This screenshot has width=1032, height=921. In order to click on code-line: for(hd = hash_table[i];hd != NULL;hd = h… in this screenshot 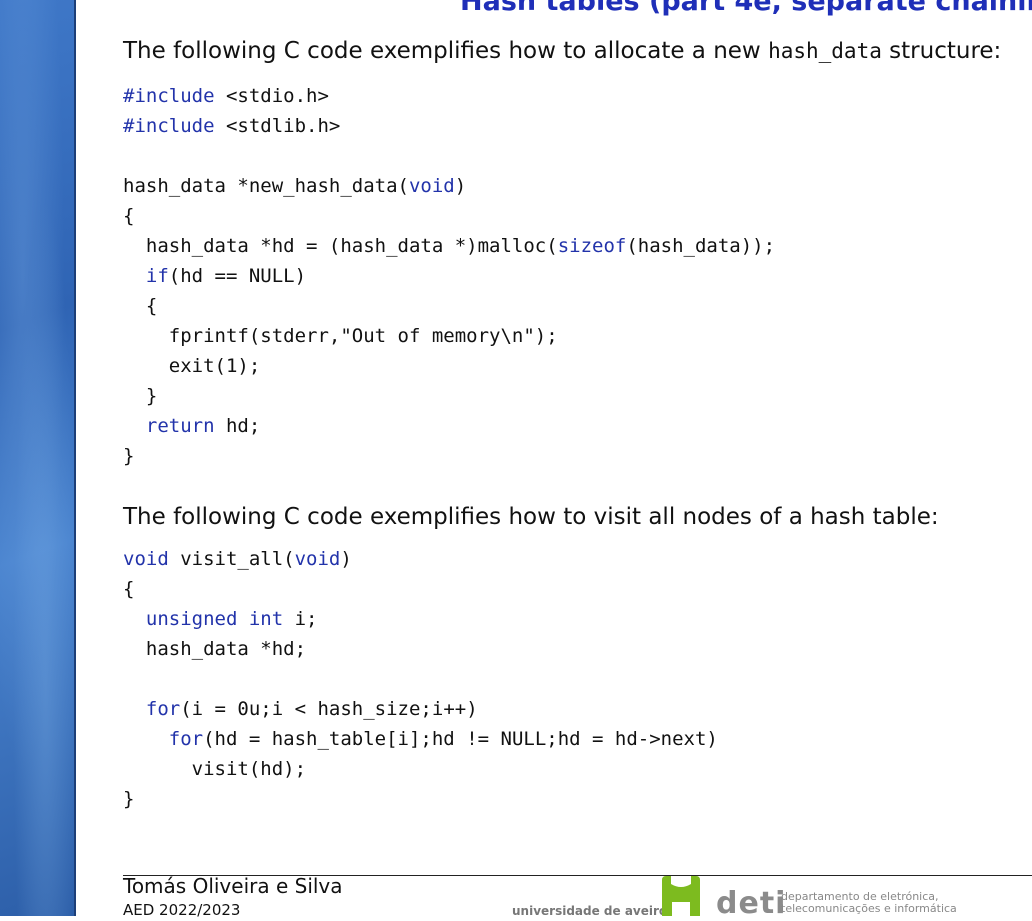, I will do `click(420, 739)`.